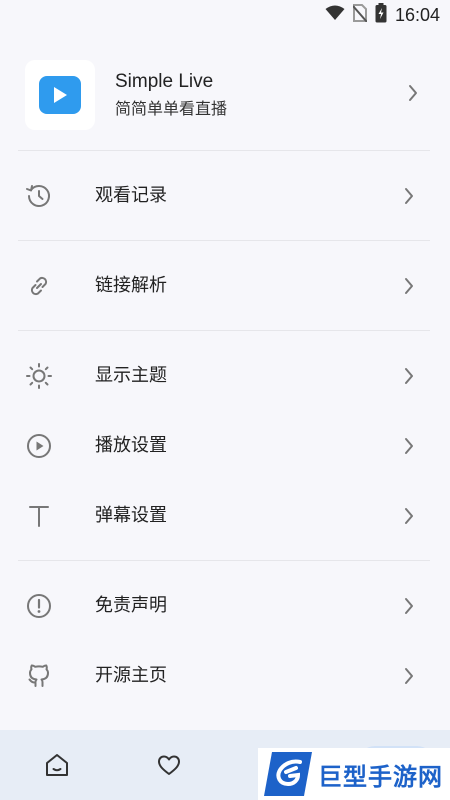 The height and width of the screenshot is (800, 450). I want to click on menu-label-danmaku: 弹幕设置, so click(131, 515).